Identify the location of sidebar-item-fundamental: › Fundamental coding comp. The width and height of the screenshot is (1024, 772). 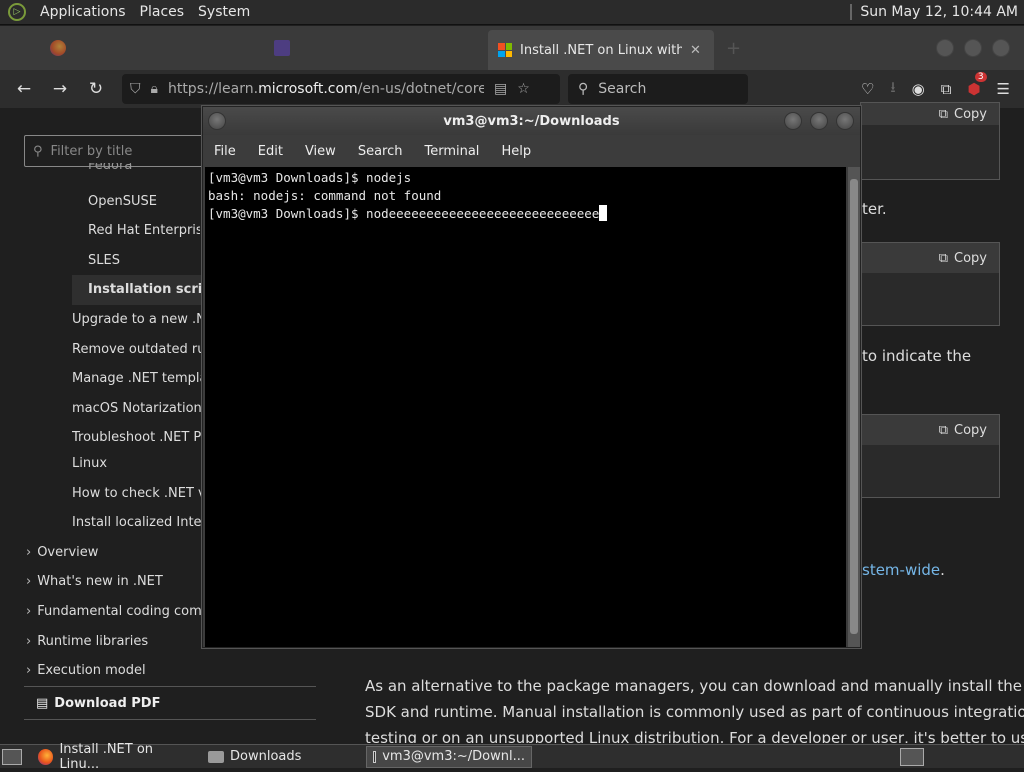
(114, 611).